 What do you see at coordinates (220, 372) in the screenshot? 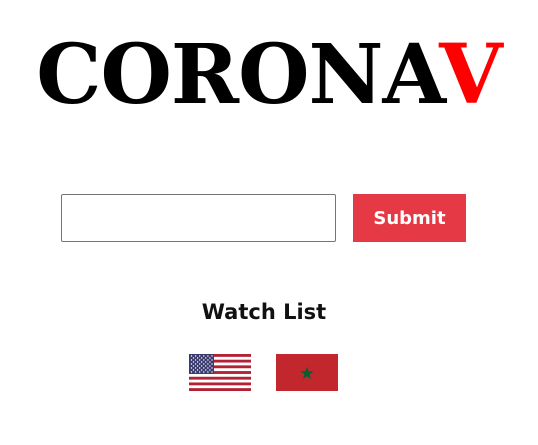
I see `us-flag-icon` at bounding box center [220, 372].